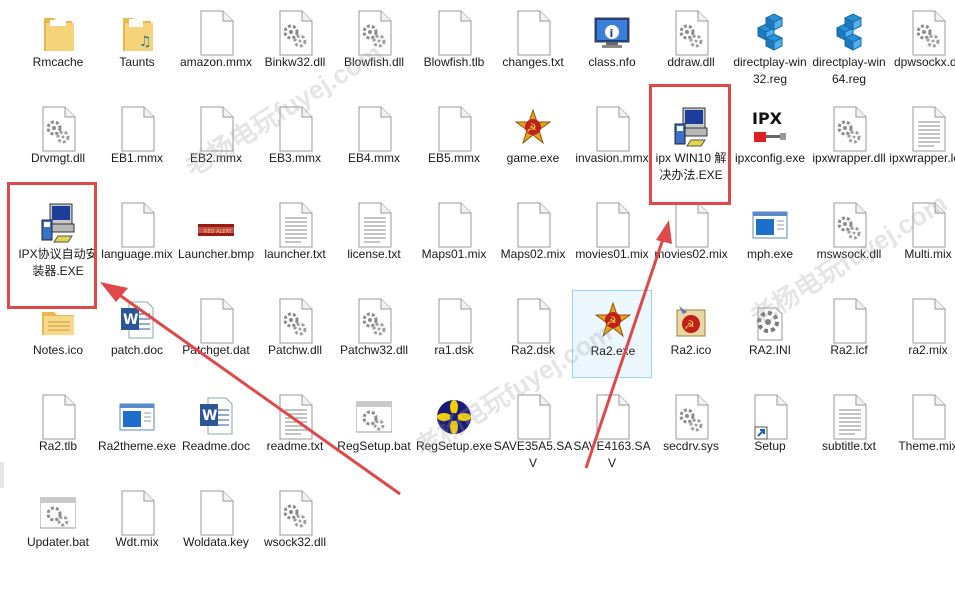 Image resolution: width=955 pixels, height=597 pixels. I want to click on file-item: invasion.mmx, so click(612, 142).